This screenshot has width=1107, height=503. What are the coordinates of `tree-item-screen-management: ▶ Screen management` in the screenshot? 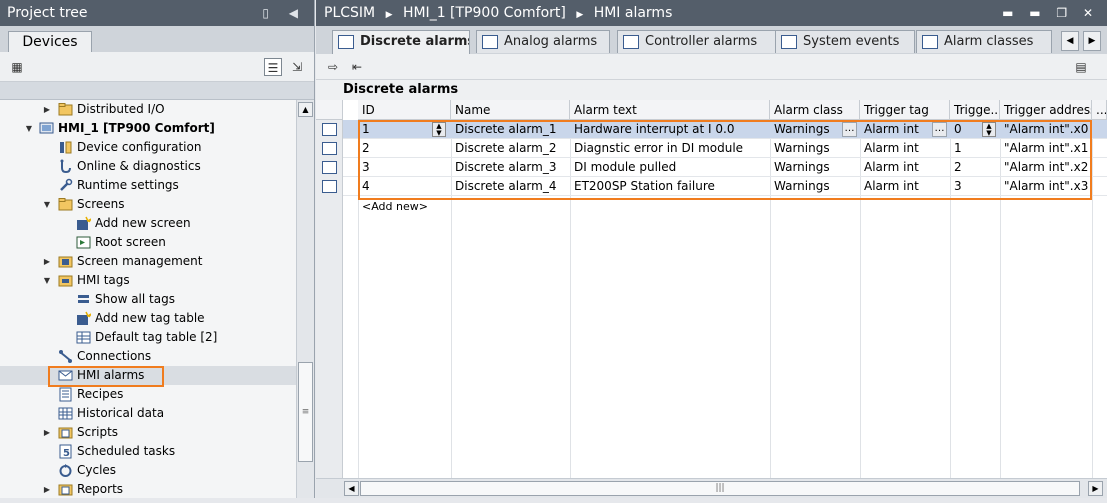 It's located at (148, 261).